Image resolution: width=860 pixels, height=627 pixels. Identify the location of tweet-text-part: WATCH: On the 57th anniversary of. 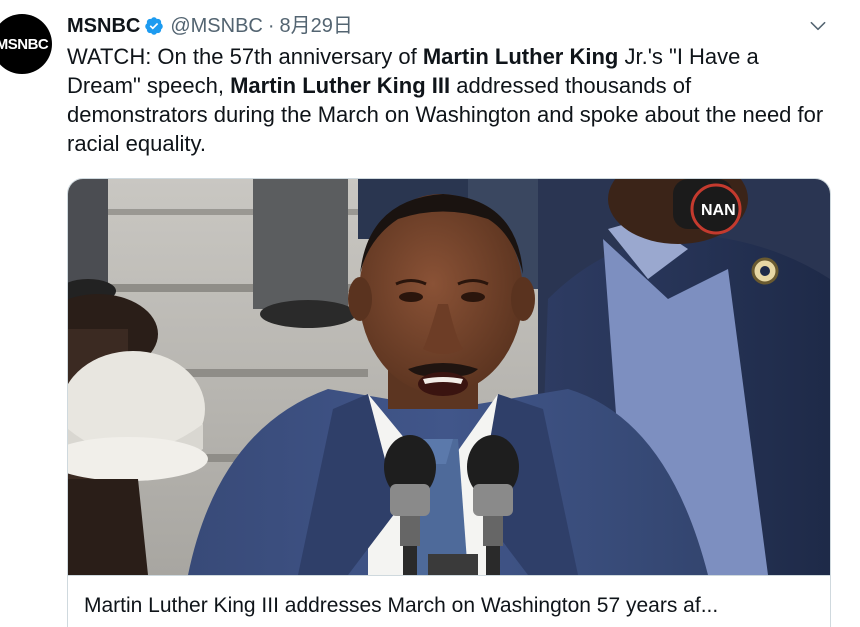
(245, 56).